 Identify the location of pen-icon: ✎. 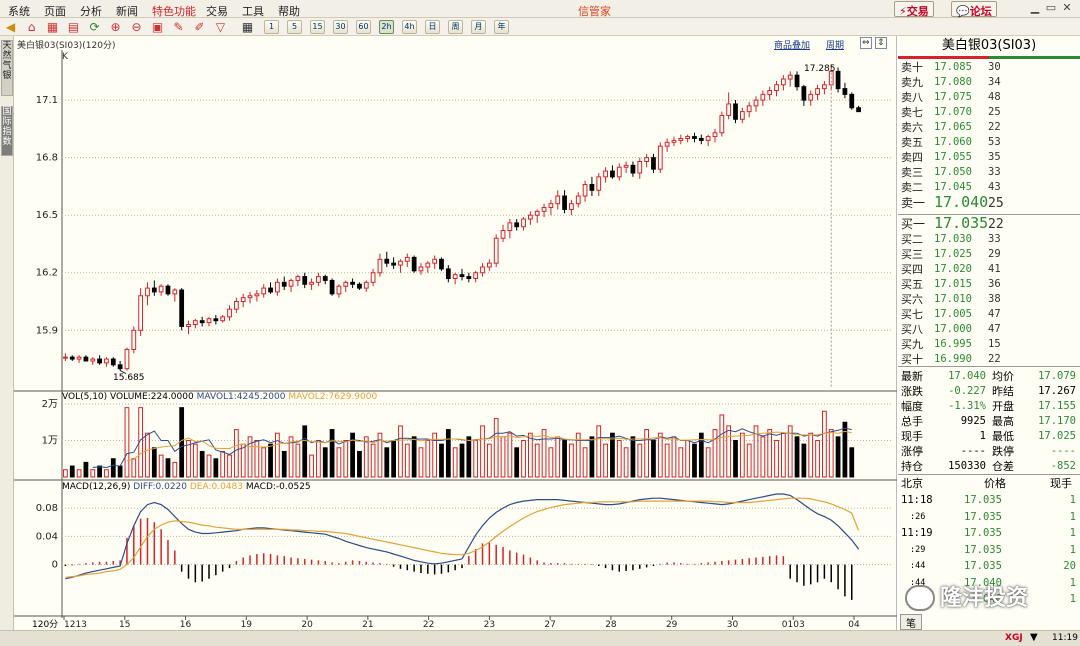
(178, 27).